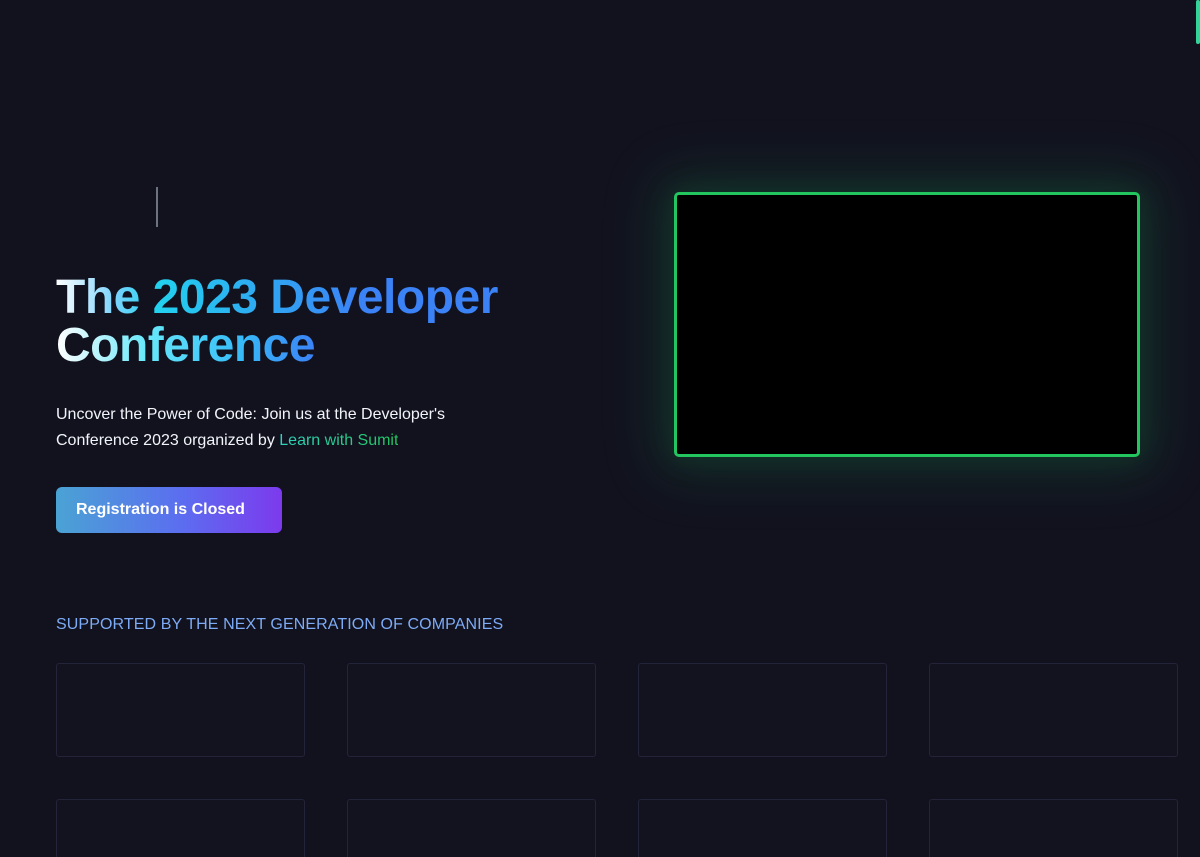 The image size is (1200, 857). I want to click on learn-with-sumit-link: Learn with Sumit, so click(338, 440).